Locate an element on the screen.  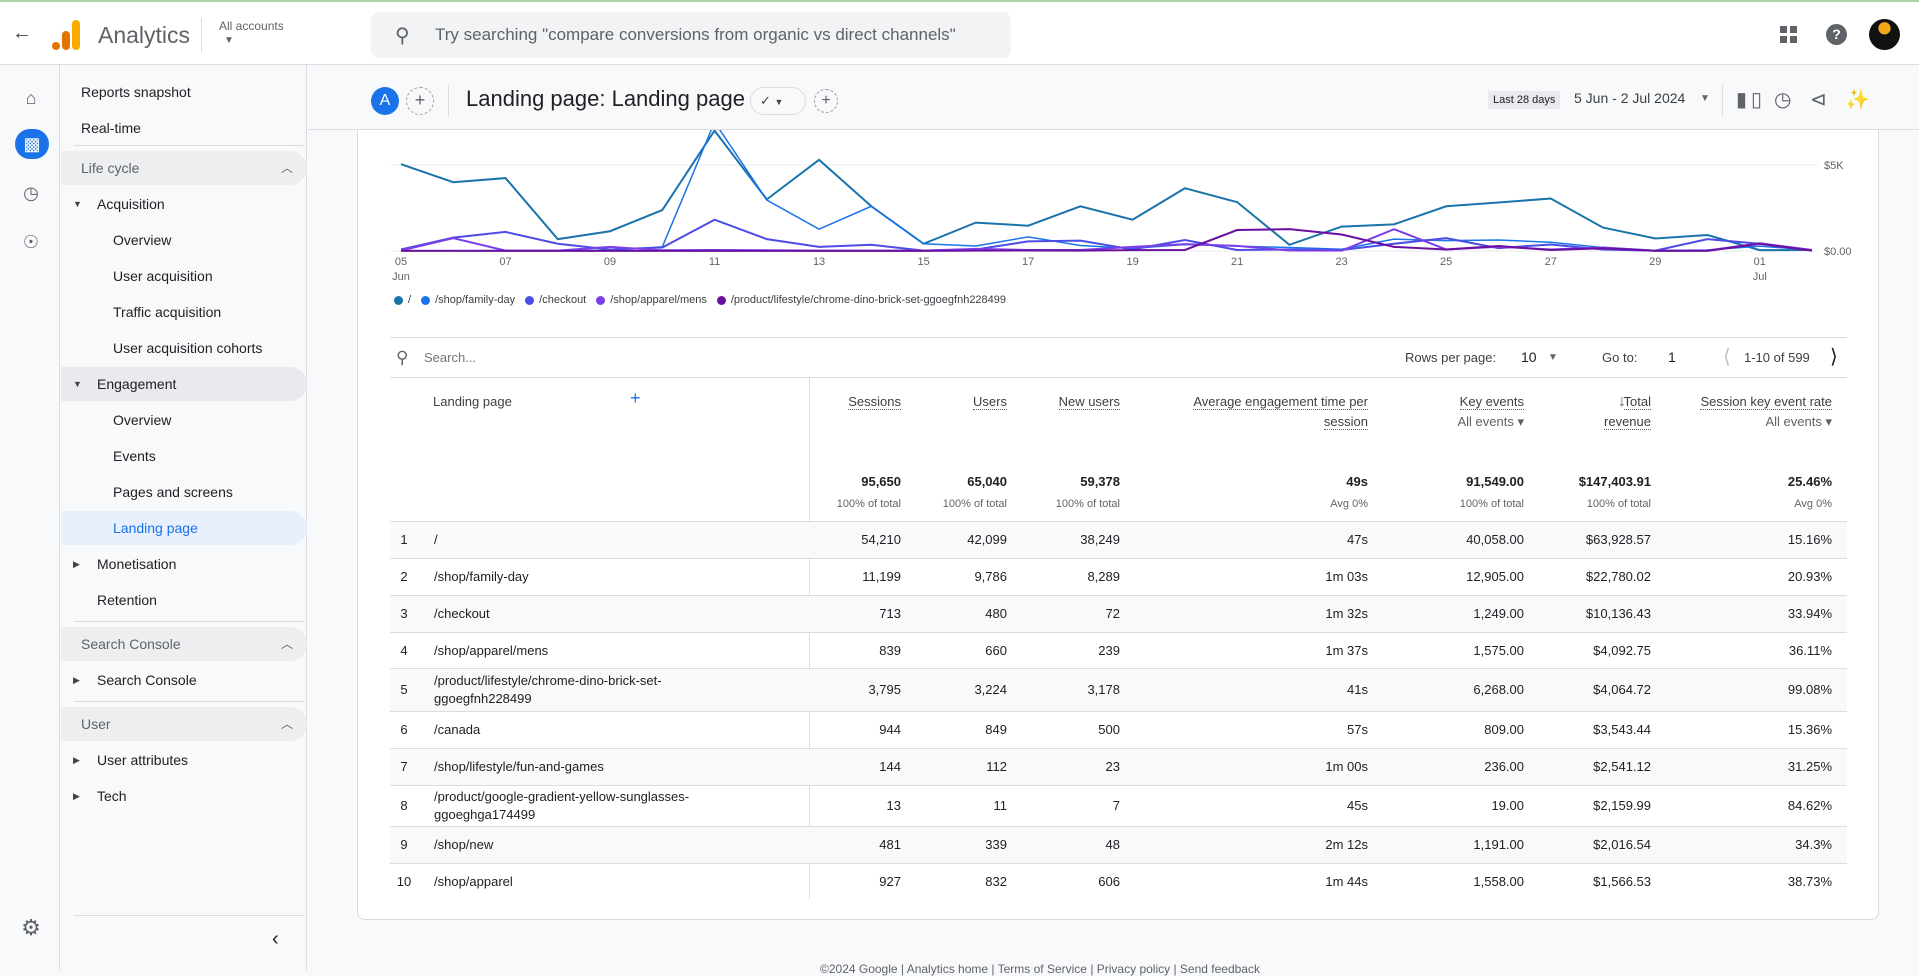
nav-item-events: Events is located at coordinates (184, 456).